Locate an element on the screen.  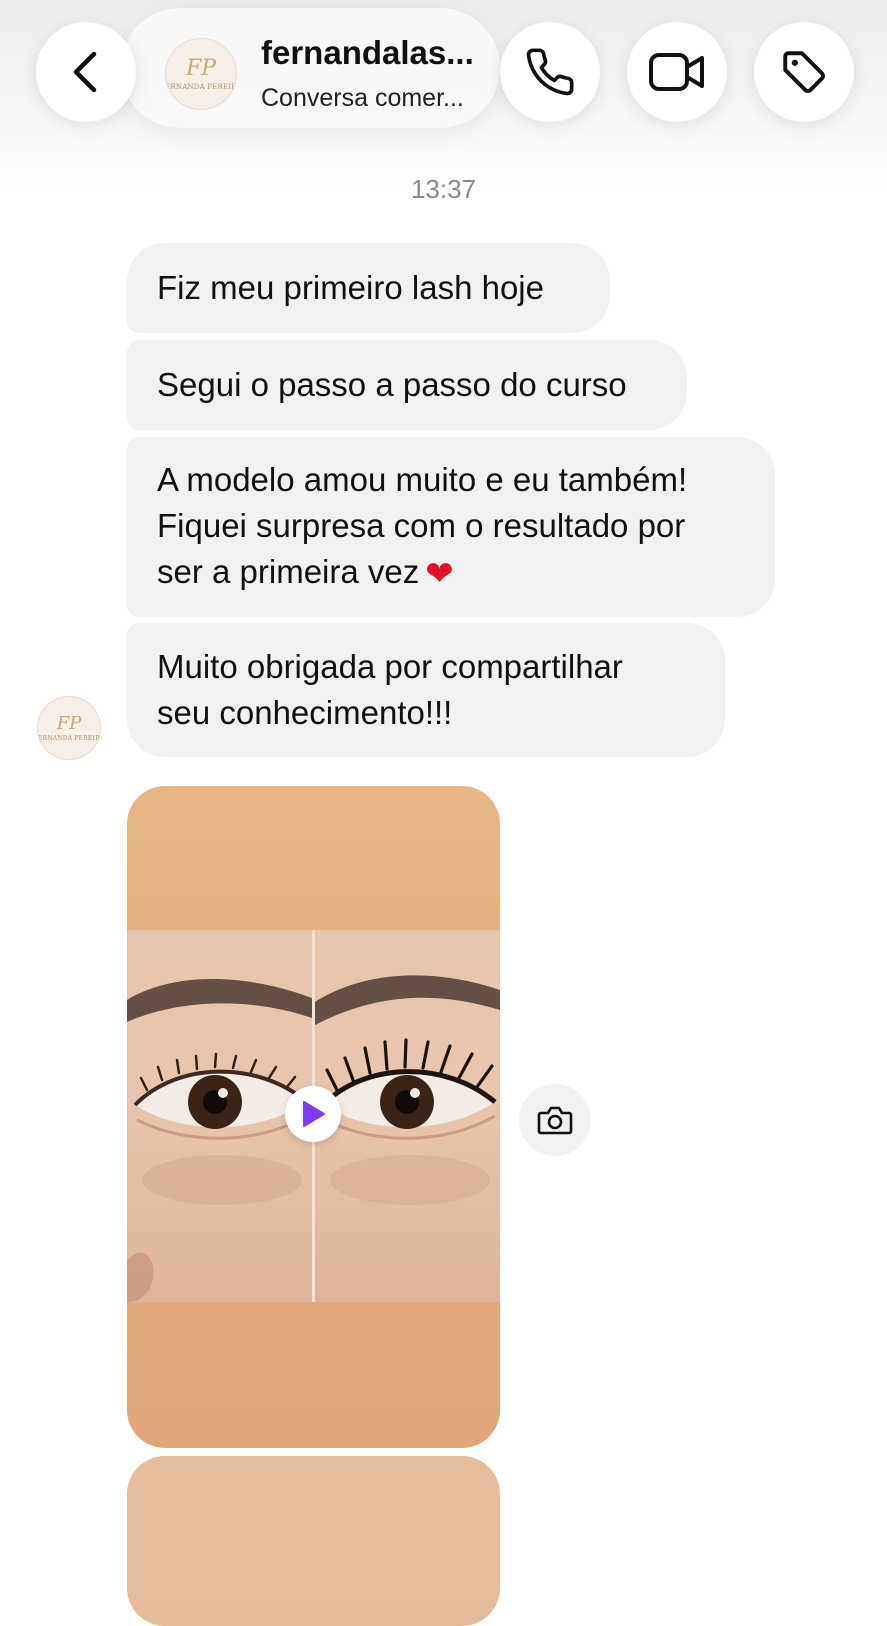
message-text-line: Fiquei surpresa com o resultado por is located at coordinates (421, 525).